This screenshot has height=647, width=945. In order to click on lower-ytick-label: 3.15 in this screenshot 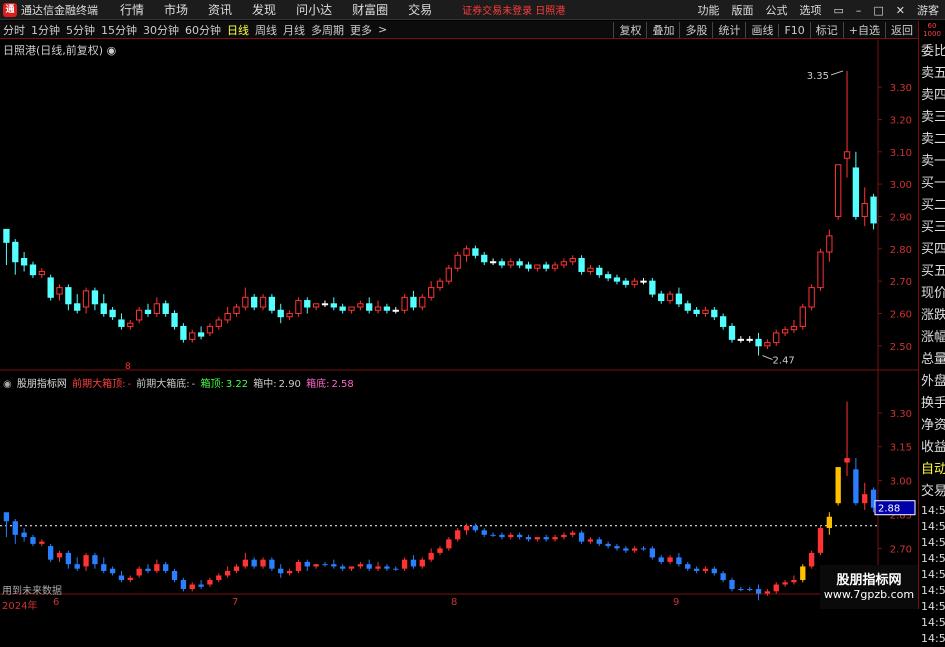, I will do `click(901, 448)`.